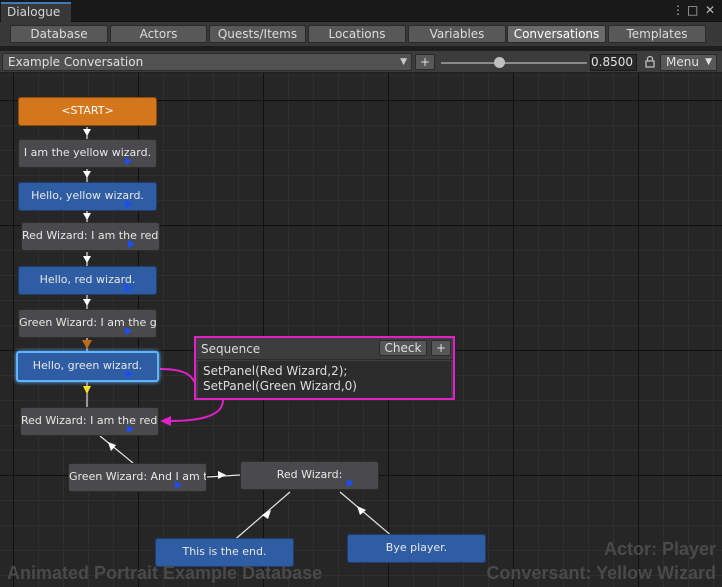 The height and width of the screenshot is (587, 722). I want to click on arrow-start-n1, so click(87, 132).